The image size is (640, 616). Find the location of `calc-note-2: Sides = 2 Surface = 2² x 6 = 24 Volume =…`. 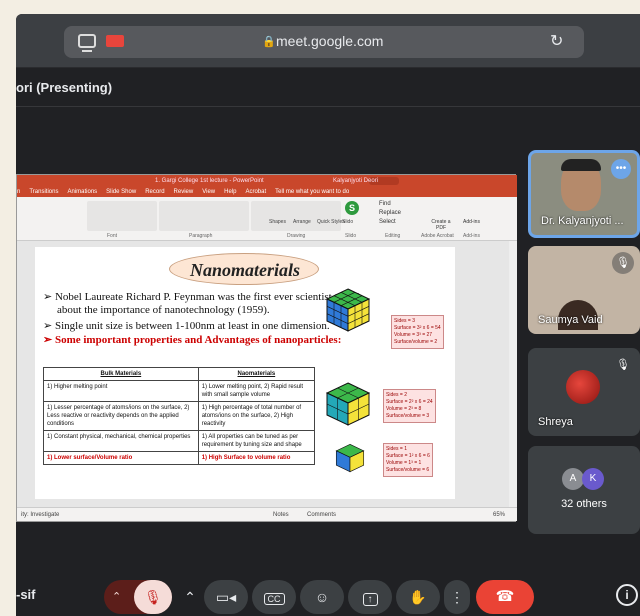

calc-note-2: Sides = 2 Surface = 2² x 6 = 24 Volume =… is located at coordinates (409, 406).